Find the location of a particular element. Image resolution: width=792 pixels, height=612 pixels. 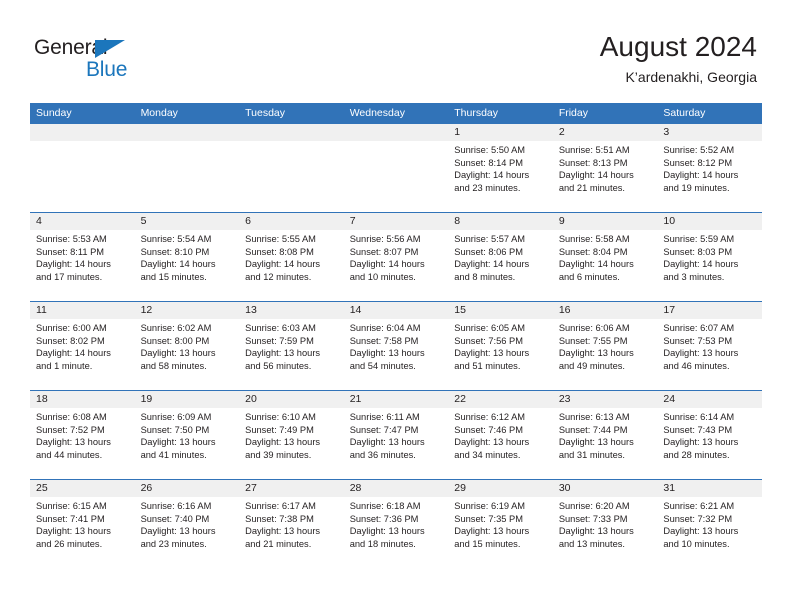

weekday-header-tuesday: Tuesday is located at coordinates (291, 113).